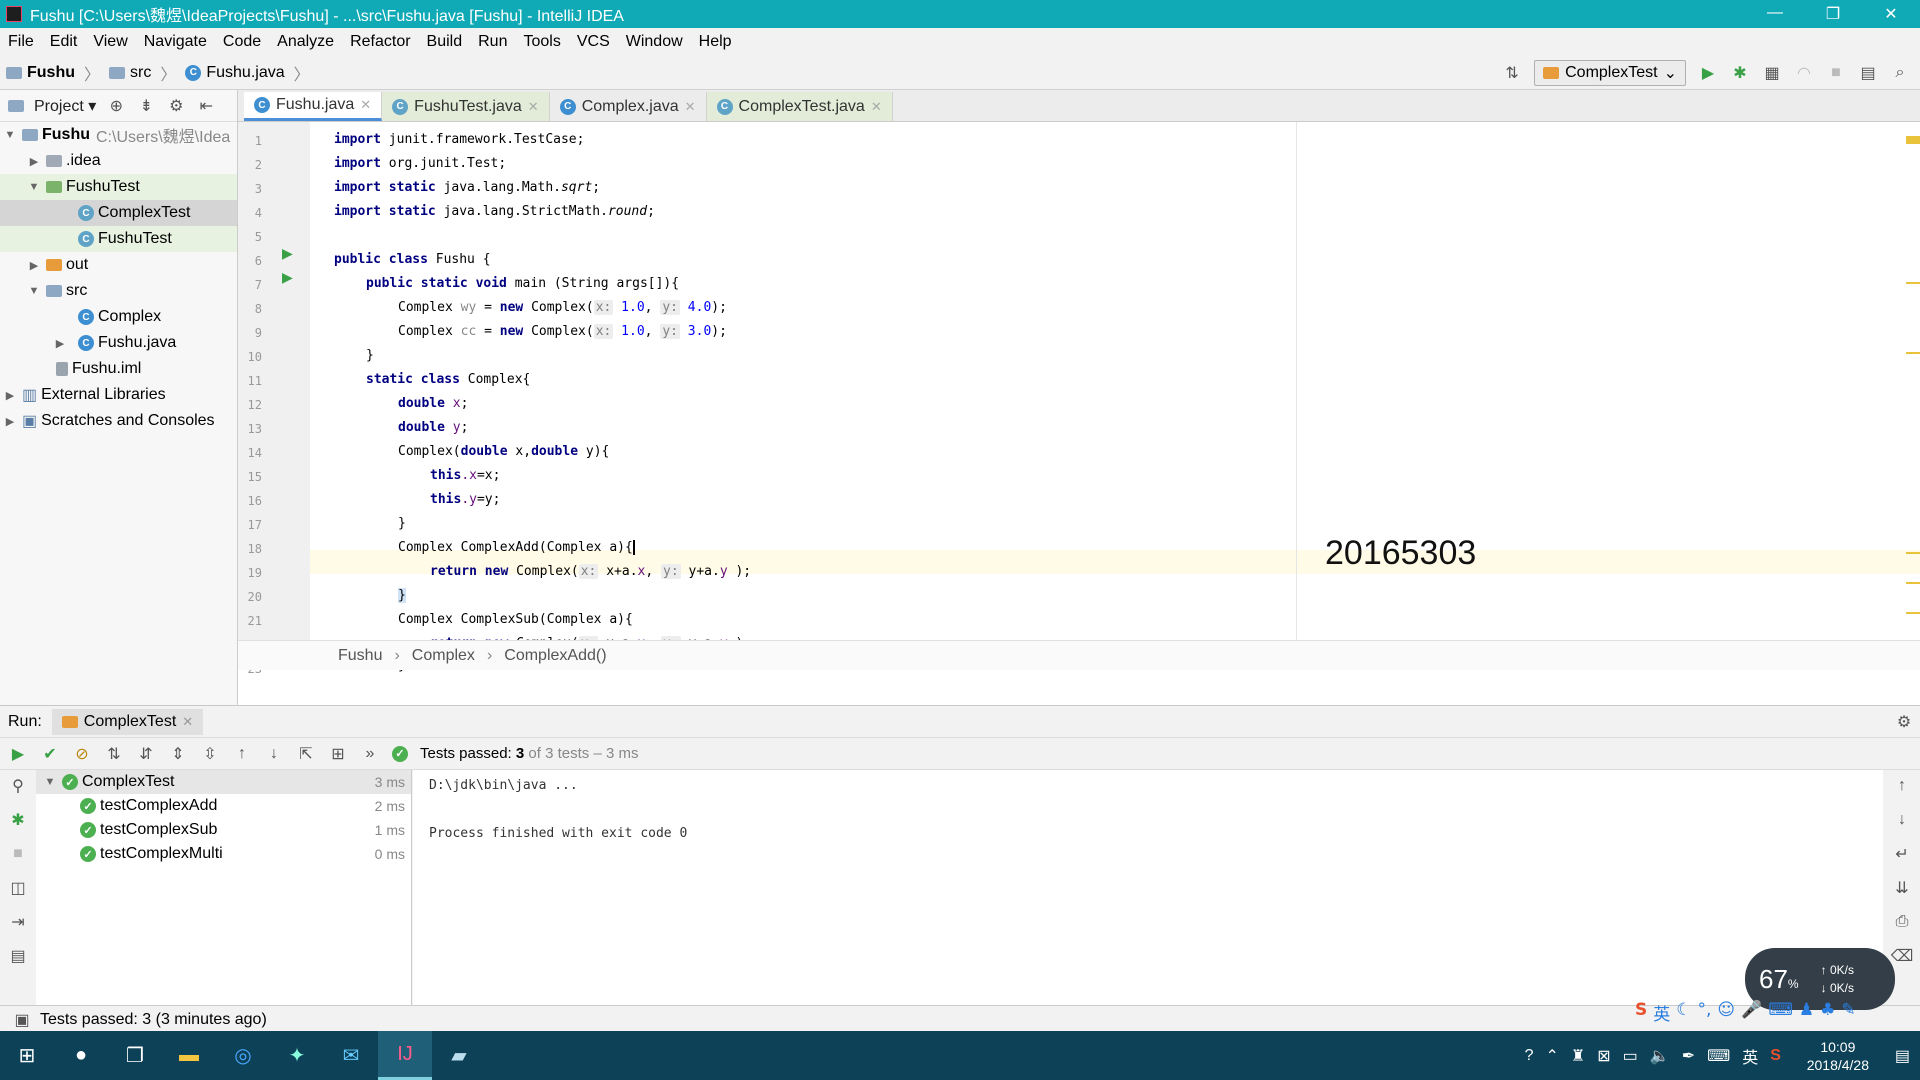 The height and width of the screenshot is (1080, 1920). I want to click on menu-window: Window, so click(654, 42).